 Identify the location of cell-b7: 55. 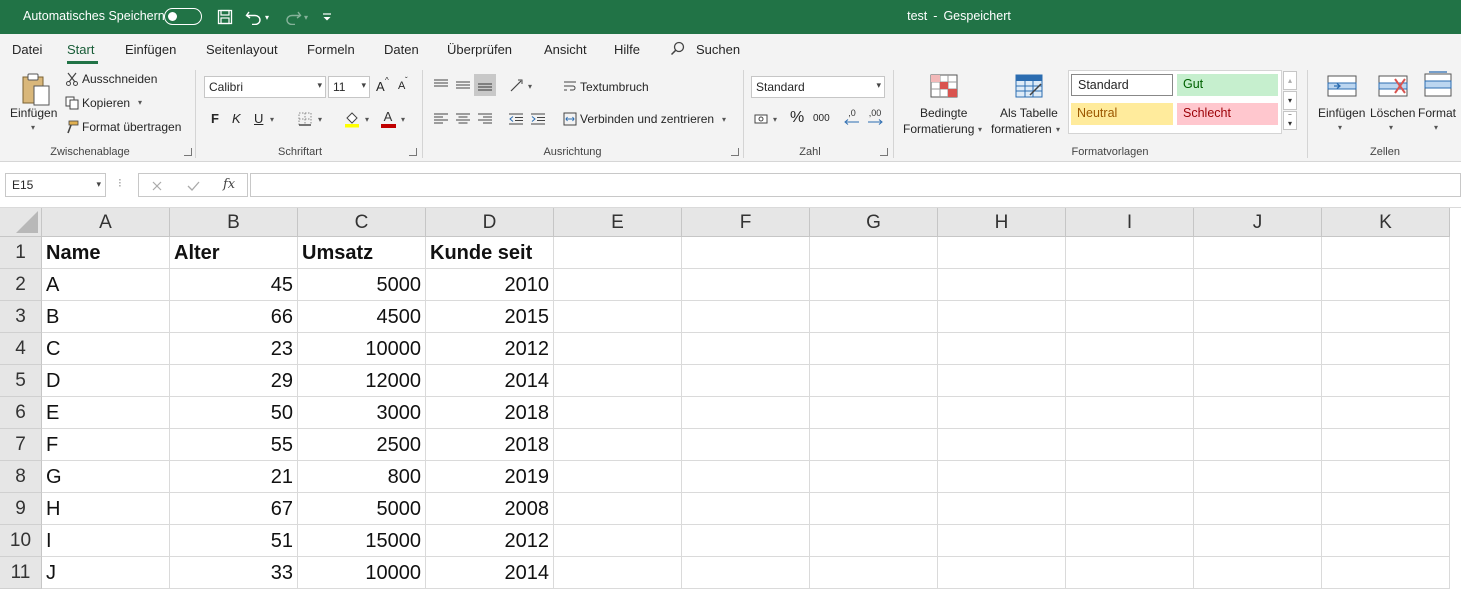
(234, 445).